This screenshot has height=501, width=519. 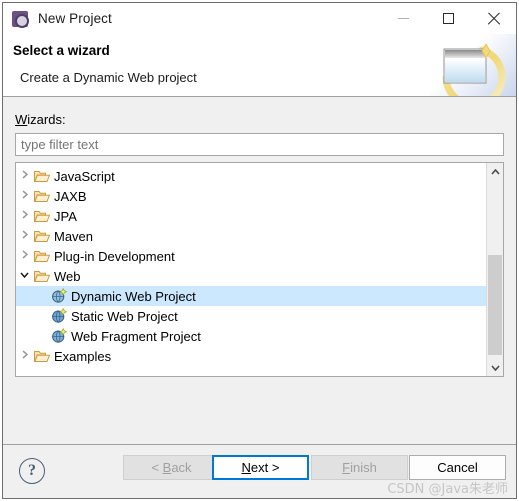 I want to click on tree-item-label: Examples, so click(x=83, y=356).